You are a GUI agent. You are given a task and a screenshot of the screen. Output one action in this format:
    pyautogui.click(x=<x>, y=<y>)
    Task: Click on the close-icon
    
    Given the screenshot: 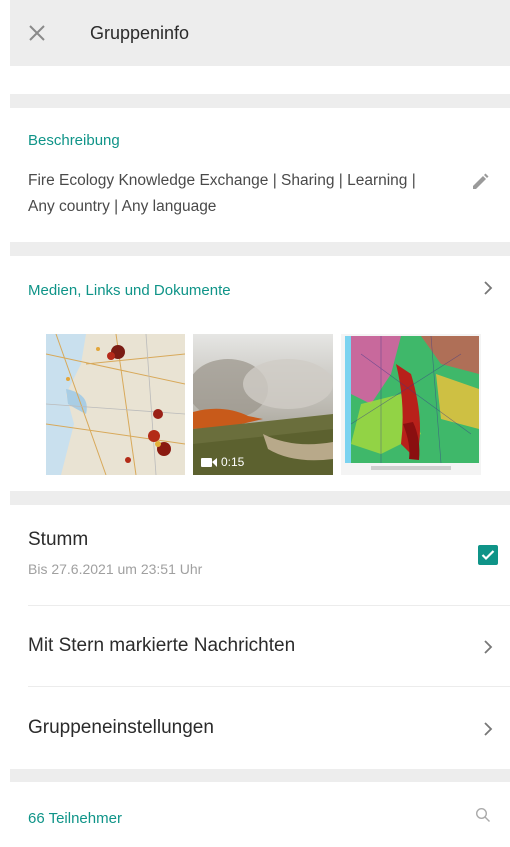 What is the action you would take?
    pyautogui.click(x=37, y=33)
    